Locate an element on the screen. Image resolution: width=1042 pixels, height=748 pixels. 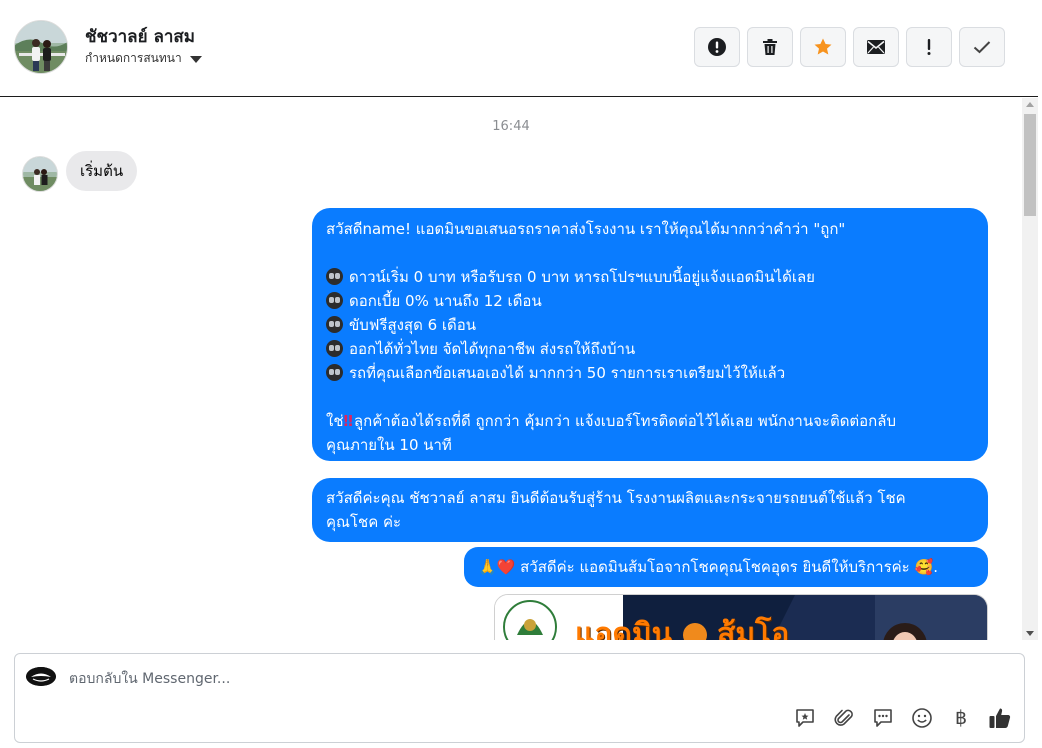
mark-spam-button is located at coordinates (717, 47).